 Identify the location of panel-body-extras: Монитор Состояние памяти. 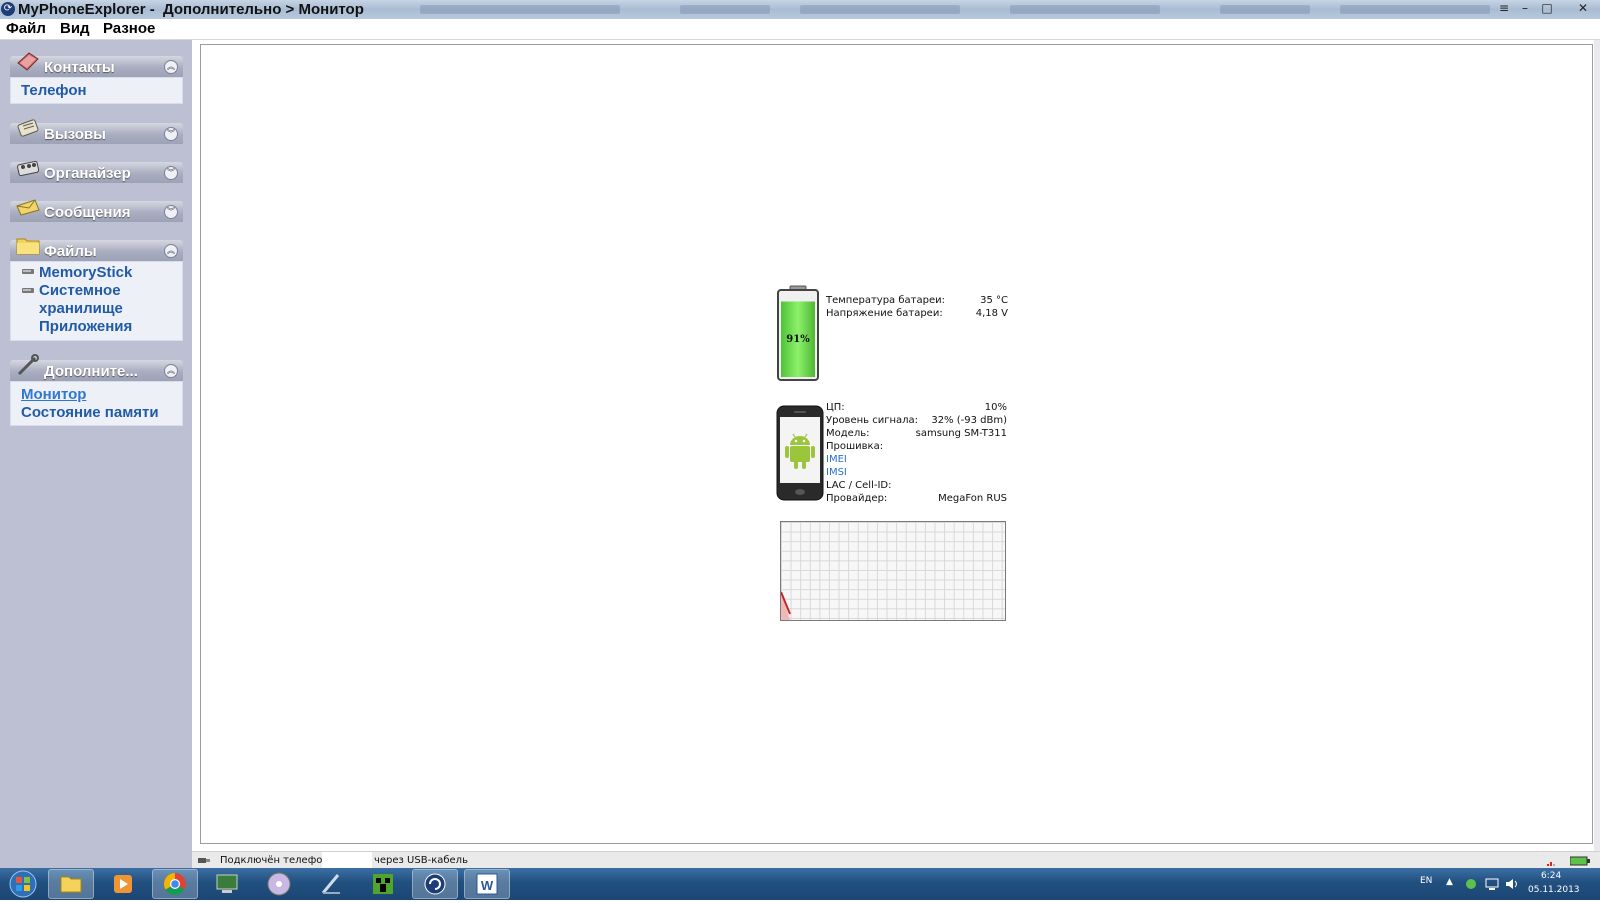
(96, 403).